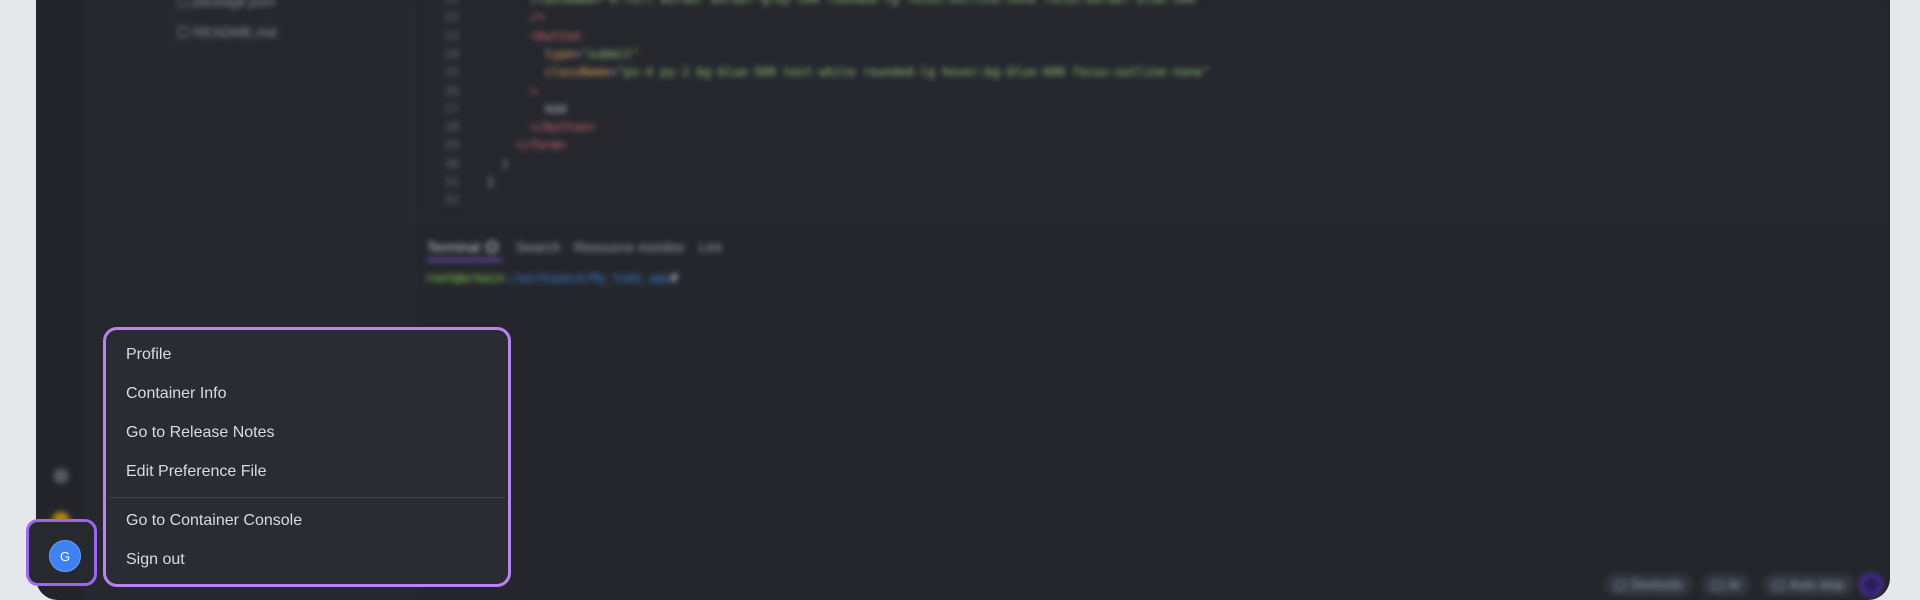 The height and width of the screenshot is (600, 1920). Describe the element at coordinates (200, 433) in the screenshot. I see `menu-item-release-notes: Go to Release Notes` at that location.